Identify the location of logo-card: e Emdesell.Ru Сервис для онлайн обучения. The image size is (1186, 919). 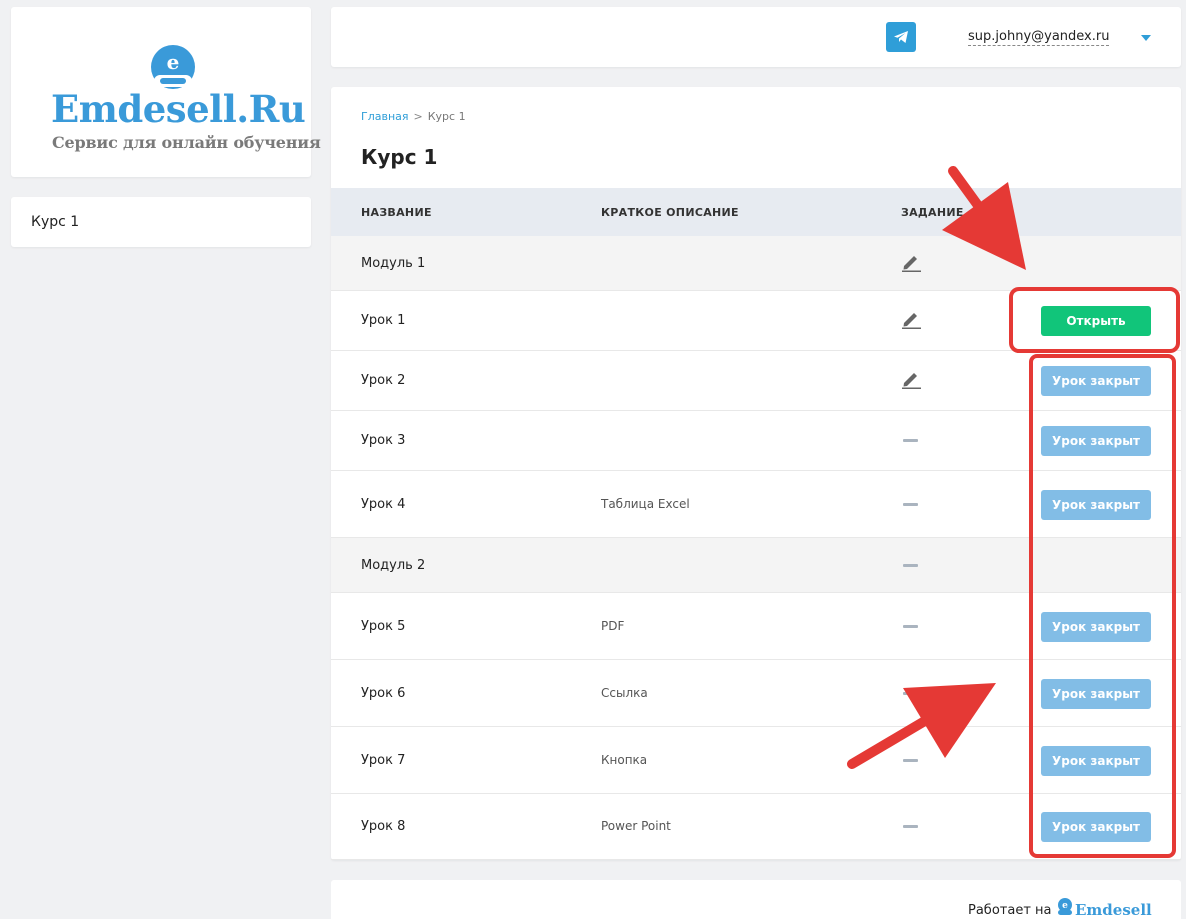
(166, 92).